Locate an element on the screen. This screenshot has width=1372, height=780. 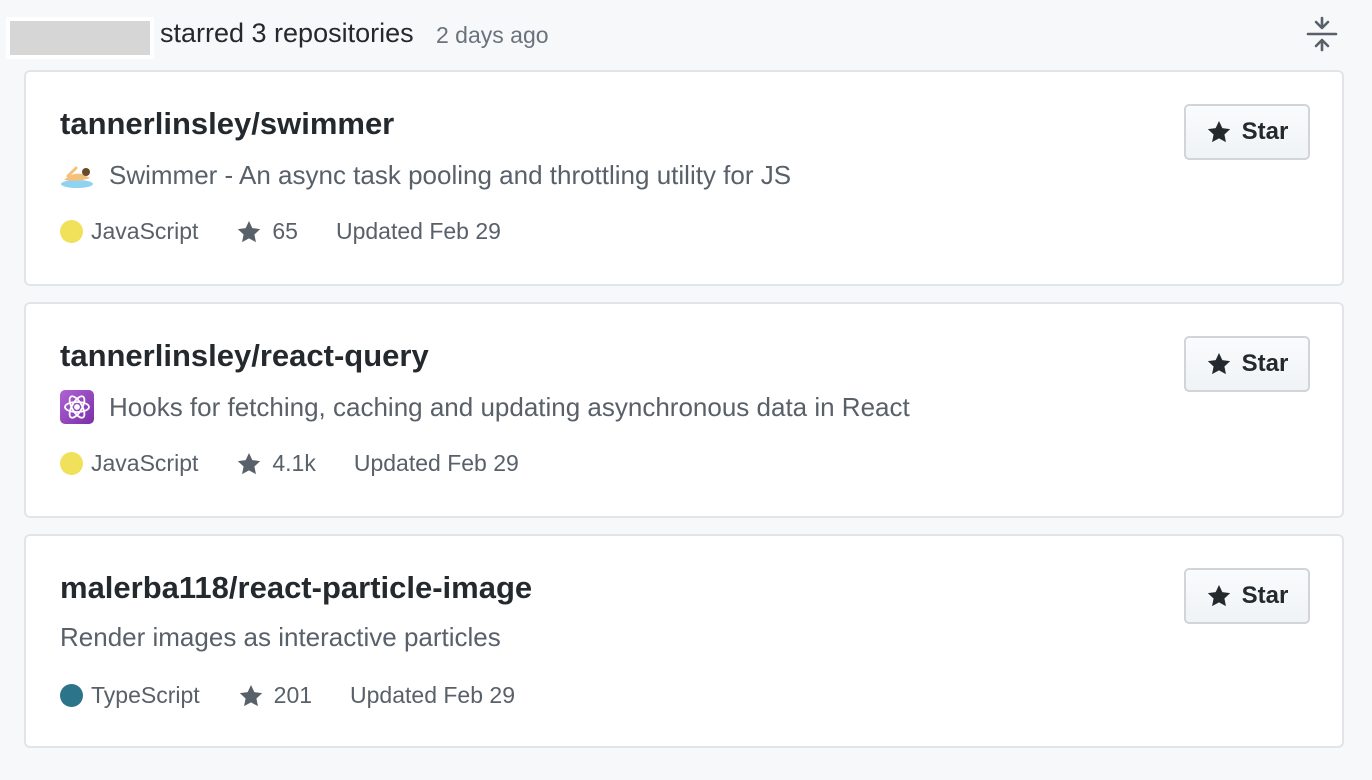
repo-name-link: malerba118/react-particle-image is located at coordinates (296, 588).